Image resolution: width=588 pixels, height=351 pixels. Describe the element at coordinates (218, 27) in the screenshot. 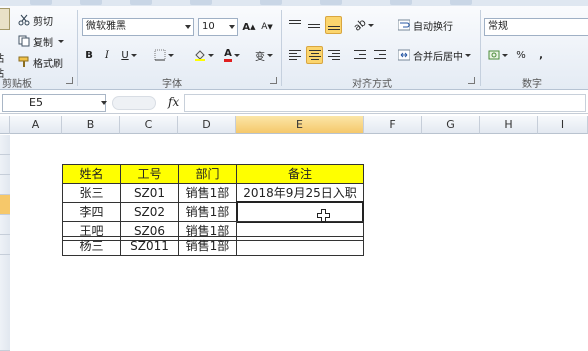

I see `font-size-select: 10` at that location.